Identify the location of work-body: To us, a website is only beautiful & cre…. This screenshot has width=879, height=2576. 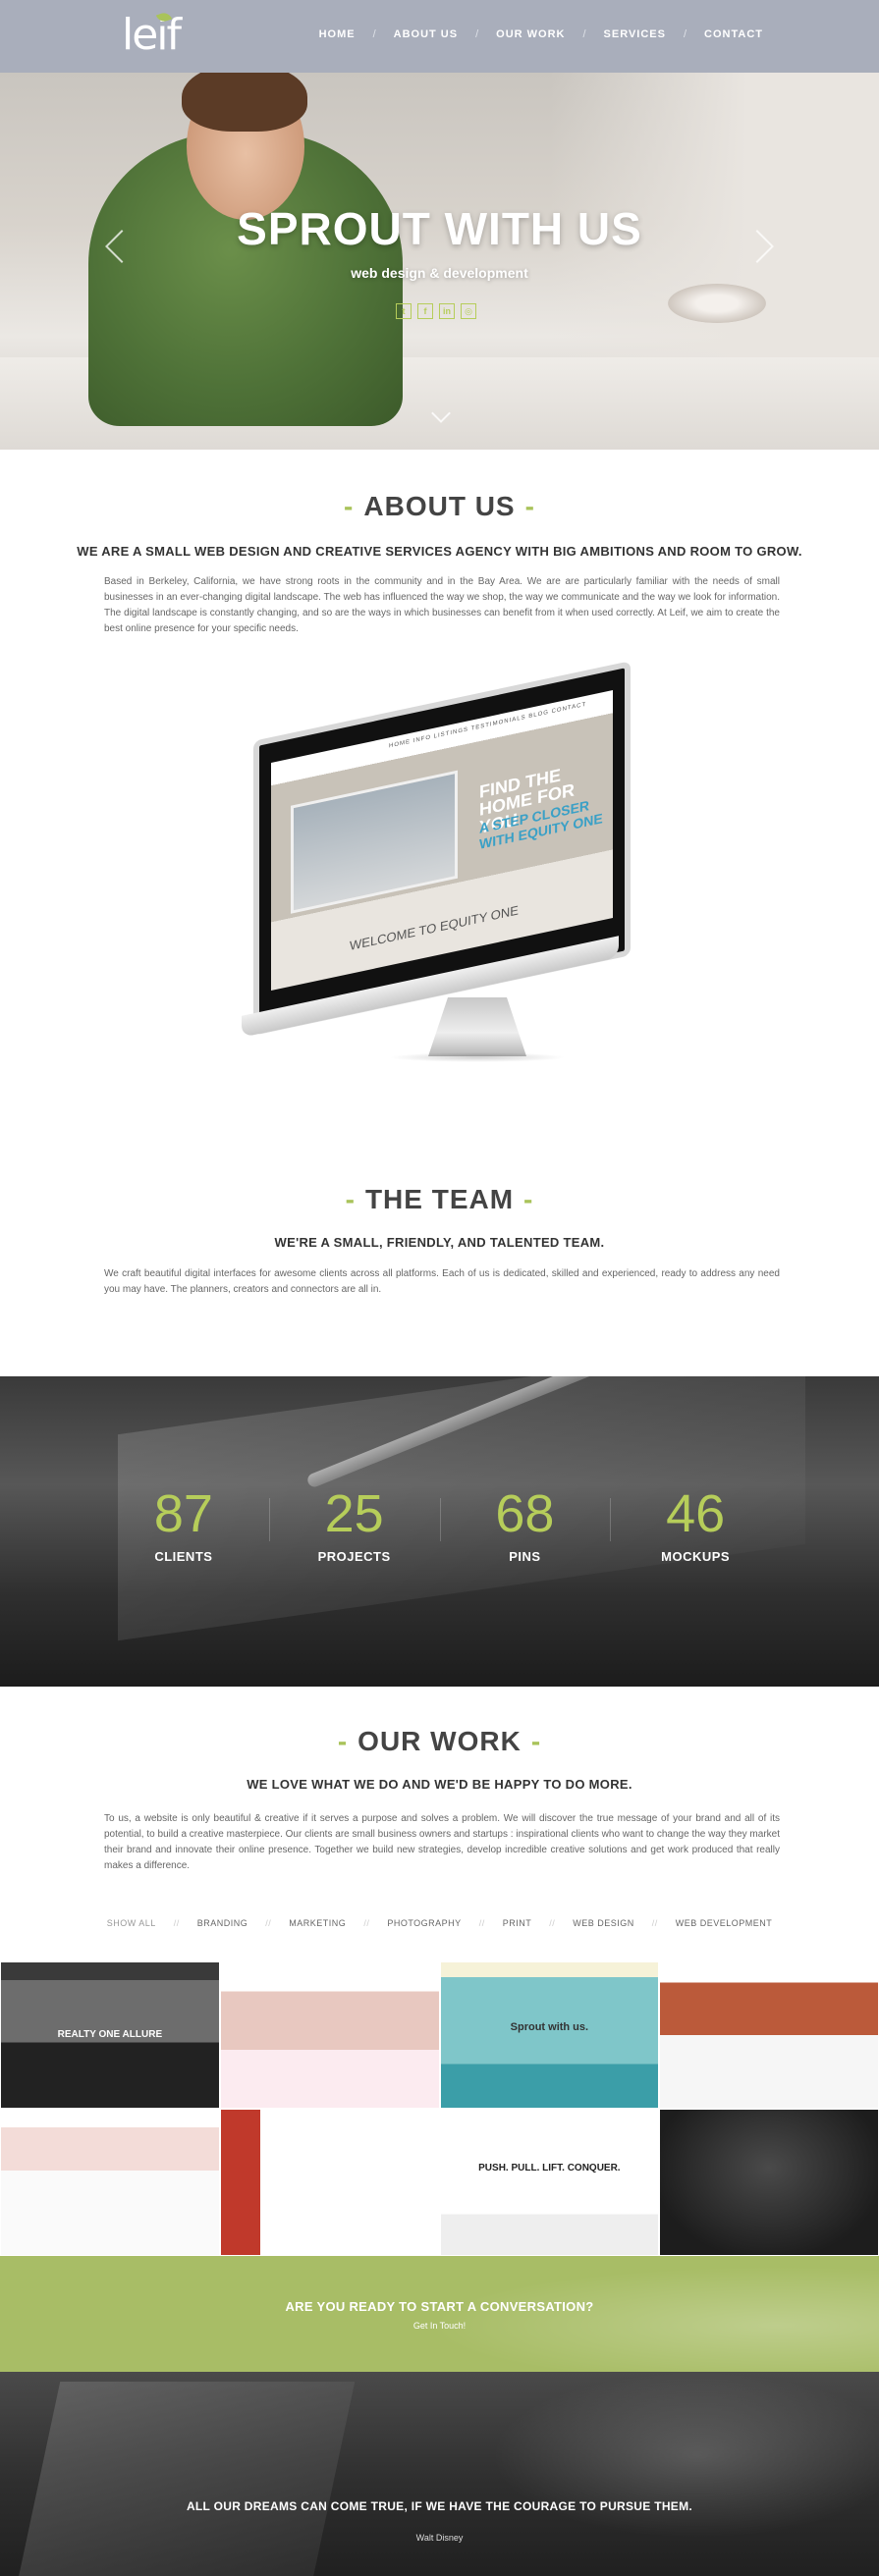
(442, 1842).